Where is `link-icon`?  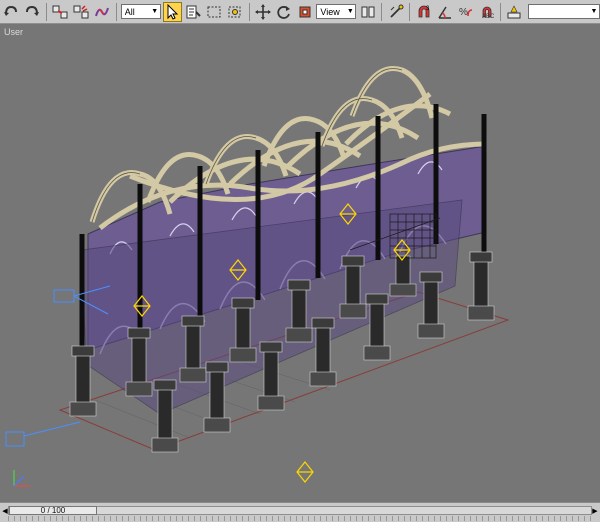 link-icon is located at coordinates (60, 11).